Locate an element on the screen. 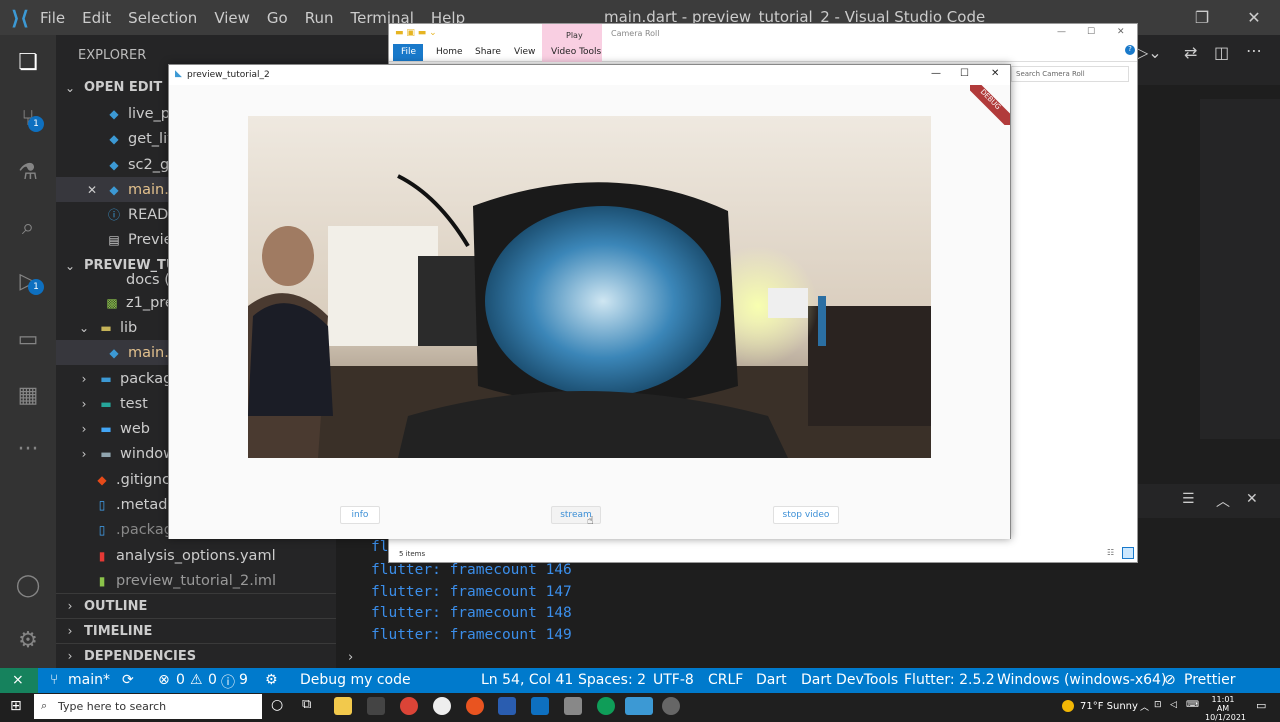  encoding: UTF-8 is located at coordinates (673, 680).